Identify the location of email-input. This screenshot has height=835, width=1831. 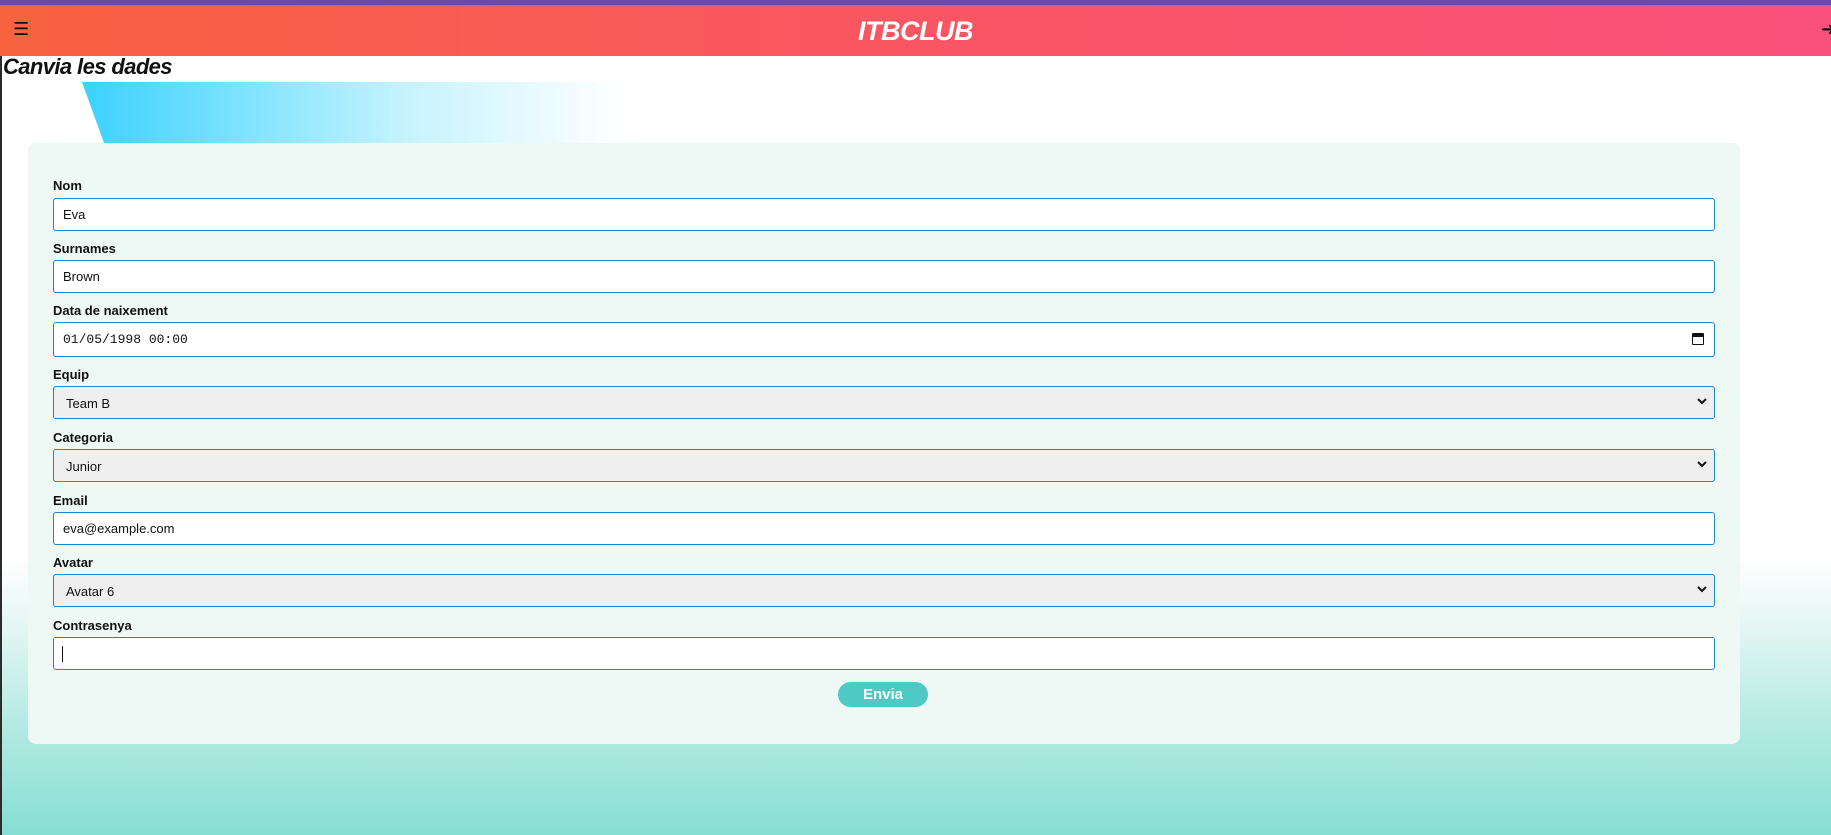
(884, 528).